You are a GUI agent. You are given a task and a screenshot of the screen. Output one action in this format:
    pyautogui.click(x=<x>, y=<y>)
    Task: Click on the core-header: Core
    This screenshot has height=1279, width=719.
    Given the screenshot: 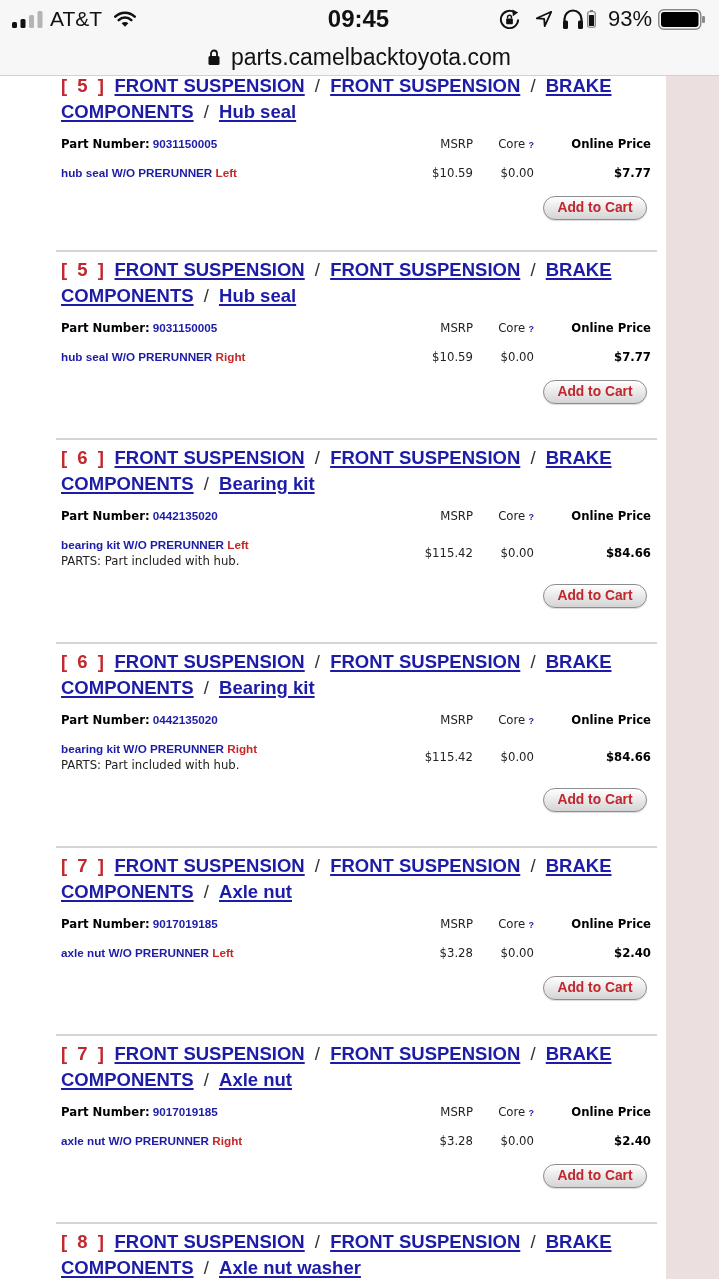 What is the action you would take?
    pyautogui.click(x=512, y=327)
    